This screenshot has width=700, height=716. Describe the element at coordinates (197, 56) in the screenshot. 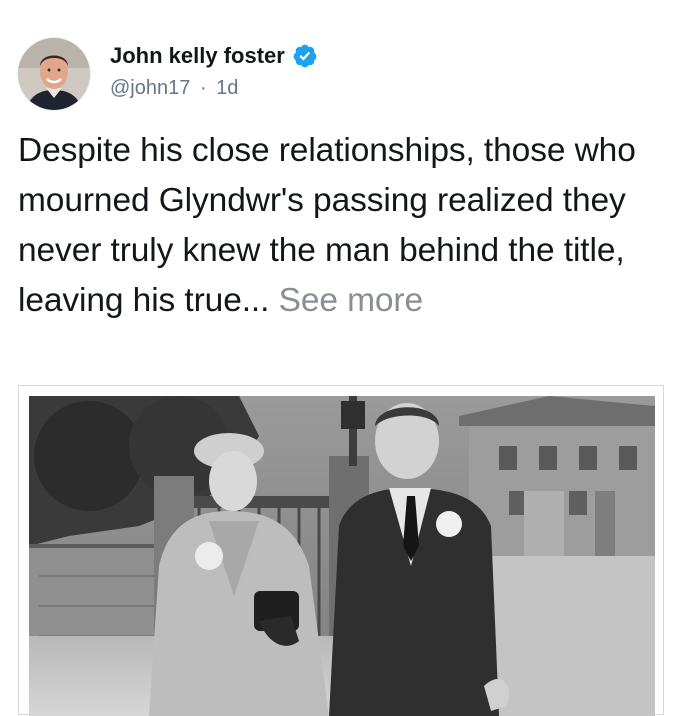

I see `author-display-name: John kelly foster` at that location.